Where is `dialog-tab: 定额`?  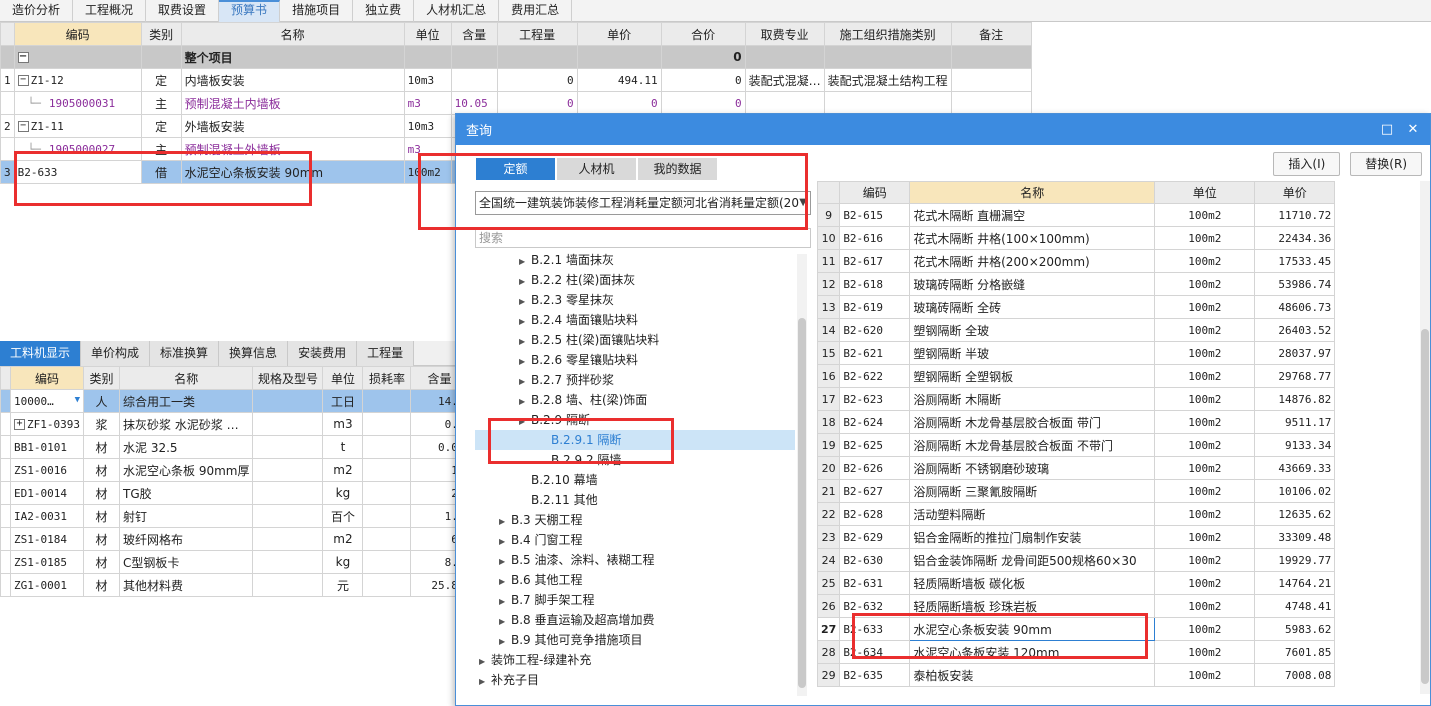
dialog-tab: 定额 is located at coordinates (515, 169).